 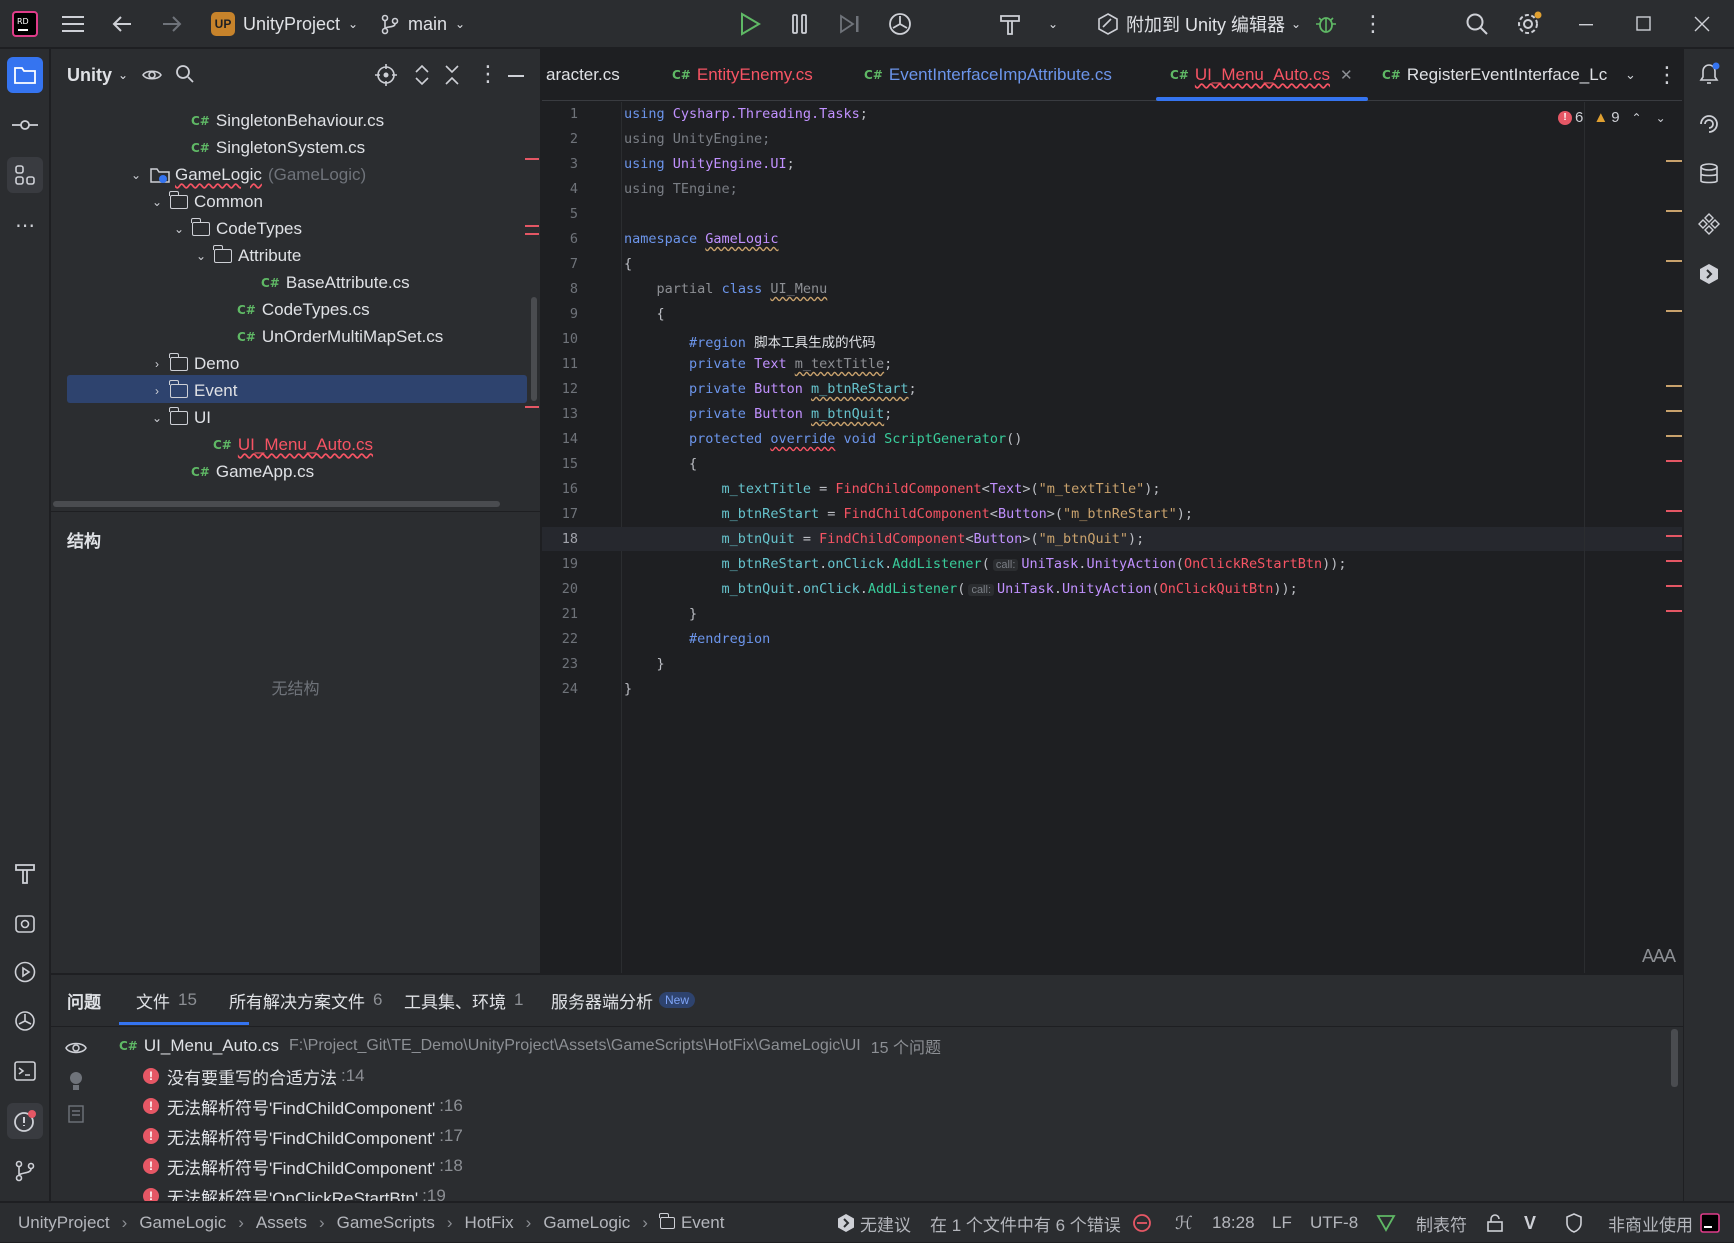 I want to click on project-view-selector: Unity ⌄, so click(x=97, y=75).